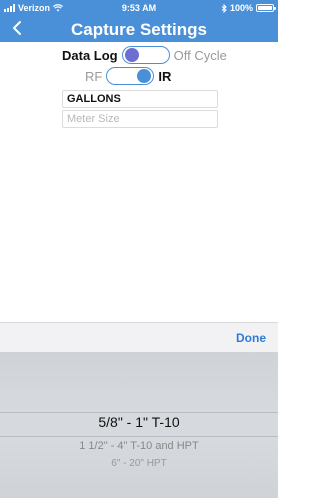 The height and width of the screenshot is (498, 320). Describe the element at coordinates (139, 412) in the screenshot. I see `picker-selection-top-line` at that location.